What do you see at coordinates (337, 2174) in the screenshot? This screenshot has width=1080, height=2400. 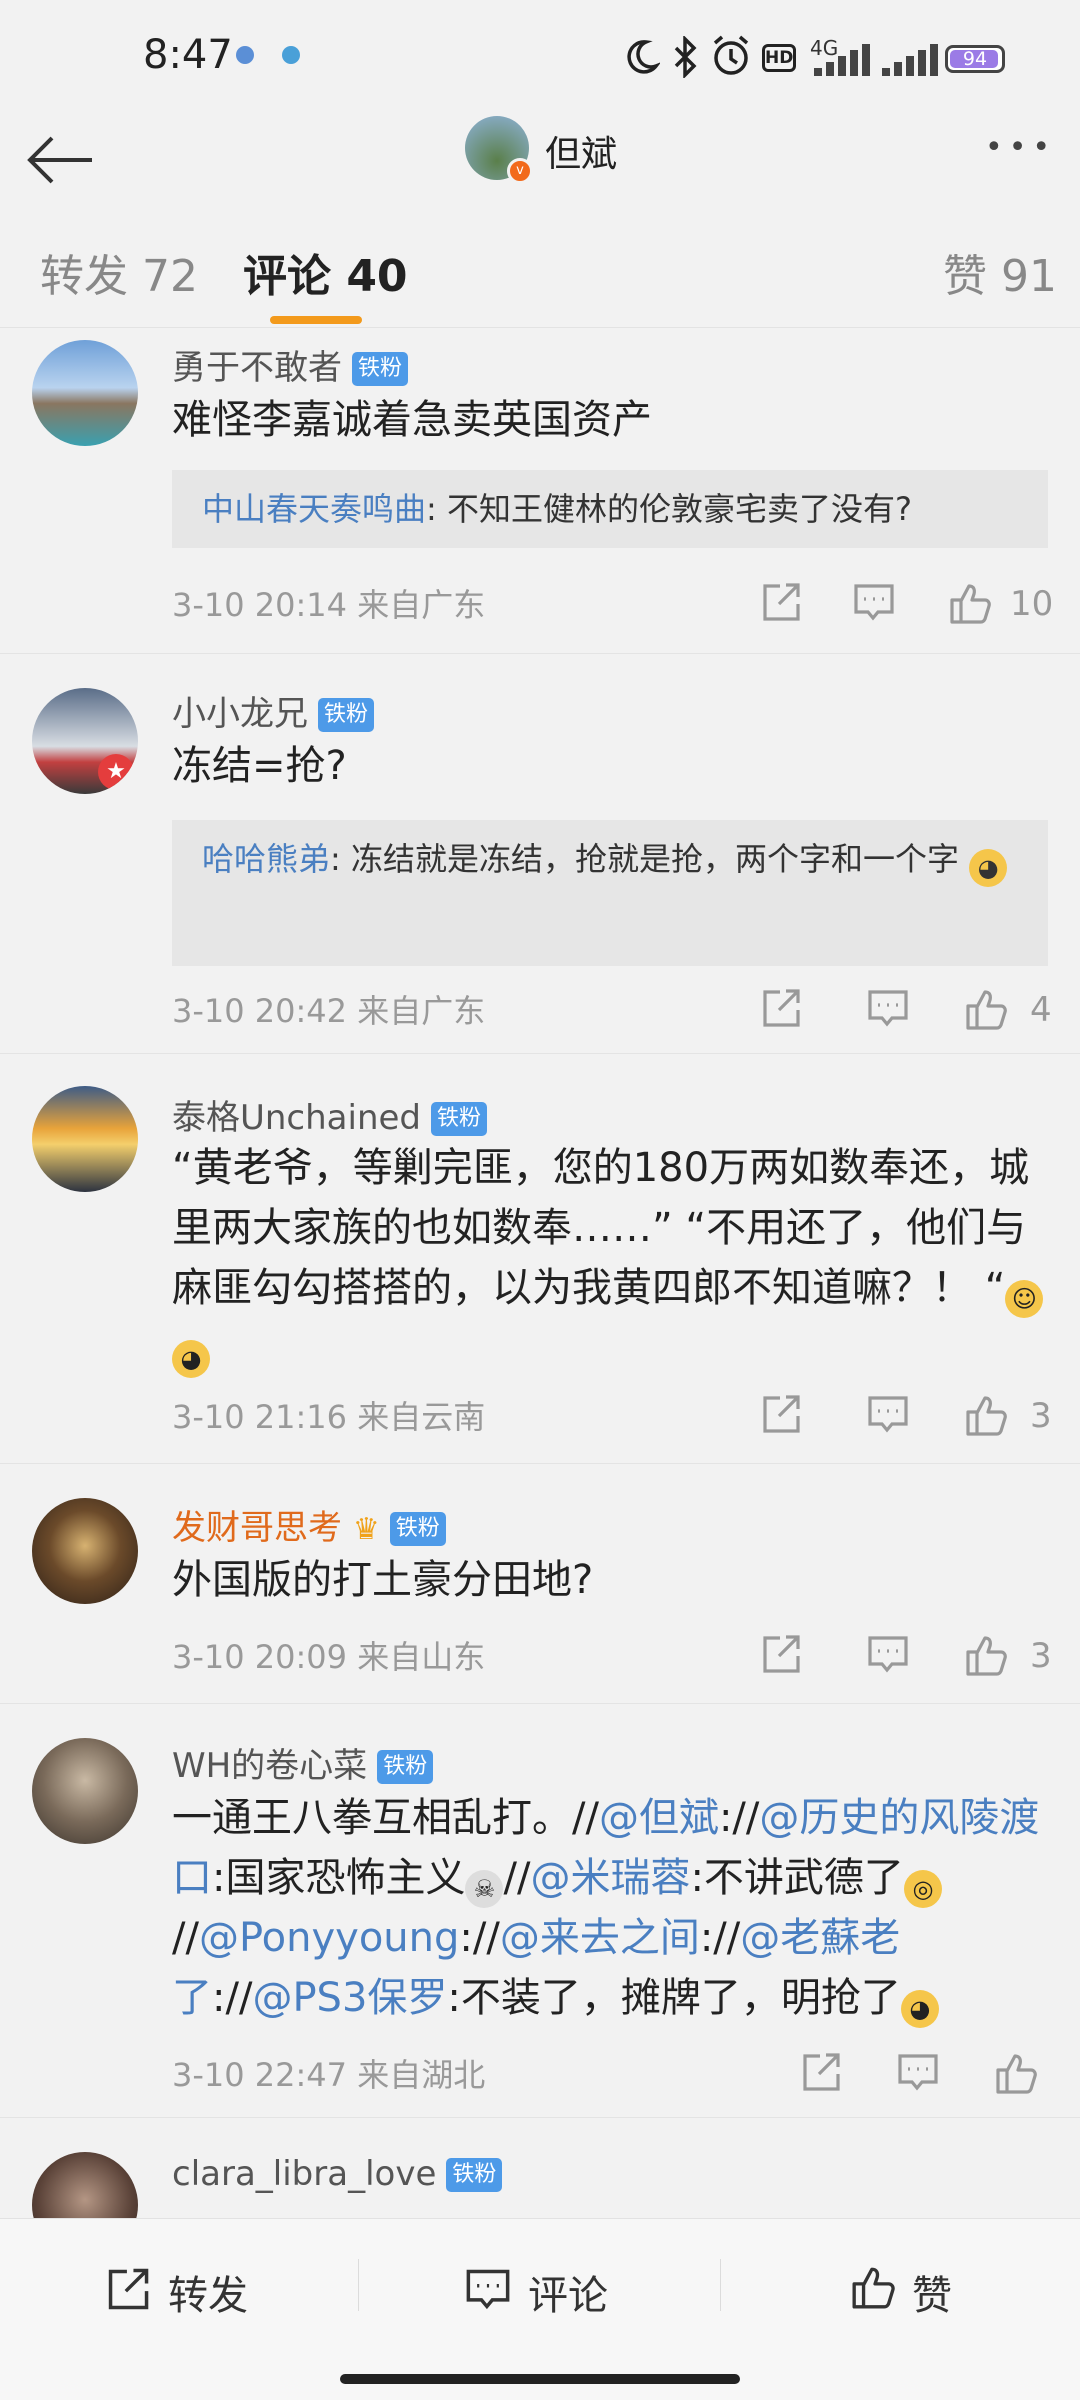 I see `comment-username: clara_libra_love 铁粉` at bounding box center [337, 2174].